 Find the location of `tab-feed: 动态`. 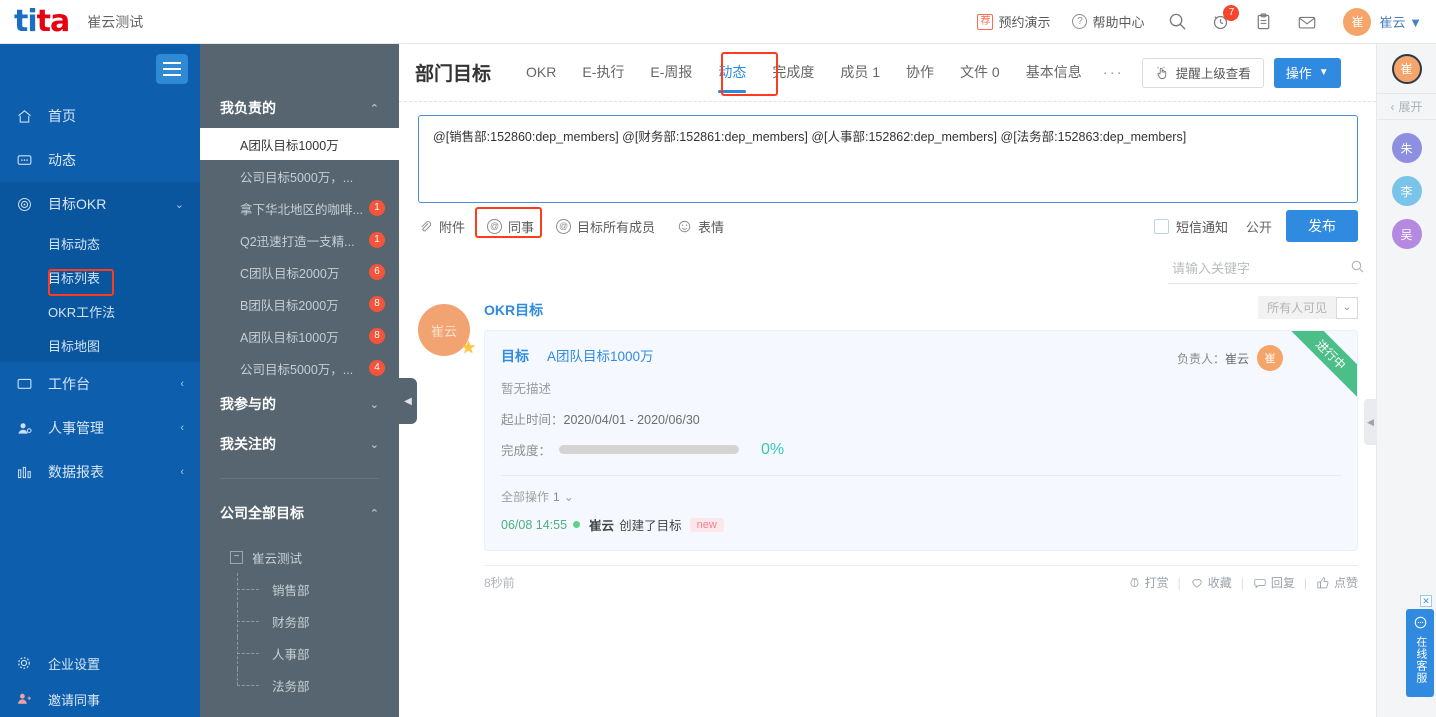

tab-feed: 动态 is located at coordinates (732, 72).